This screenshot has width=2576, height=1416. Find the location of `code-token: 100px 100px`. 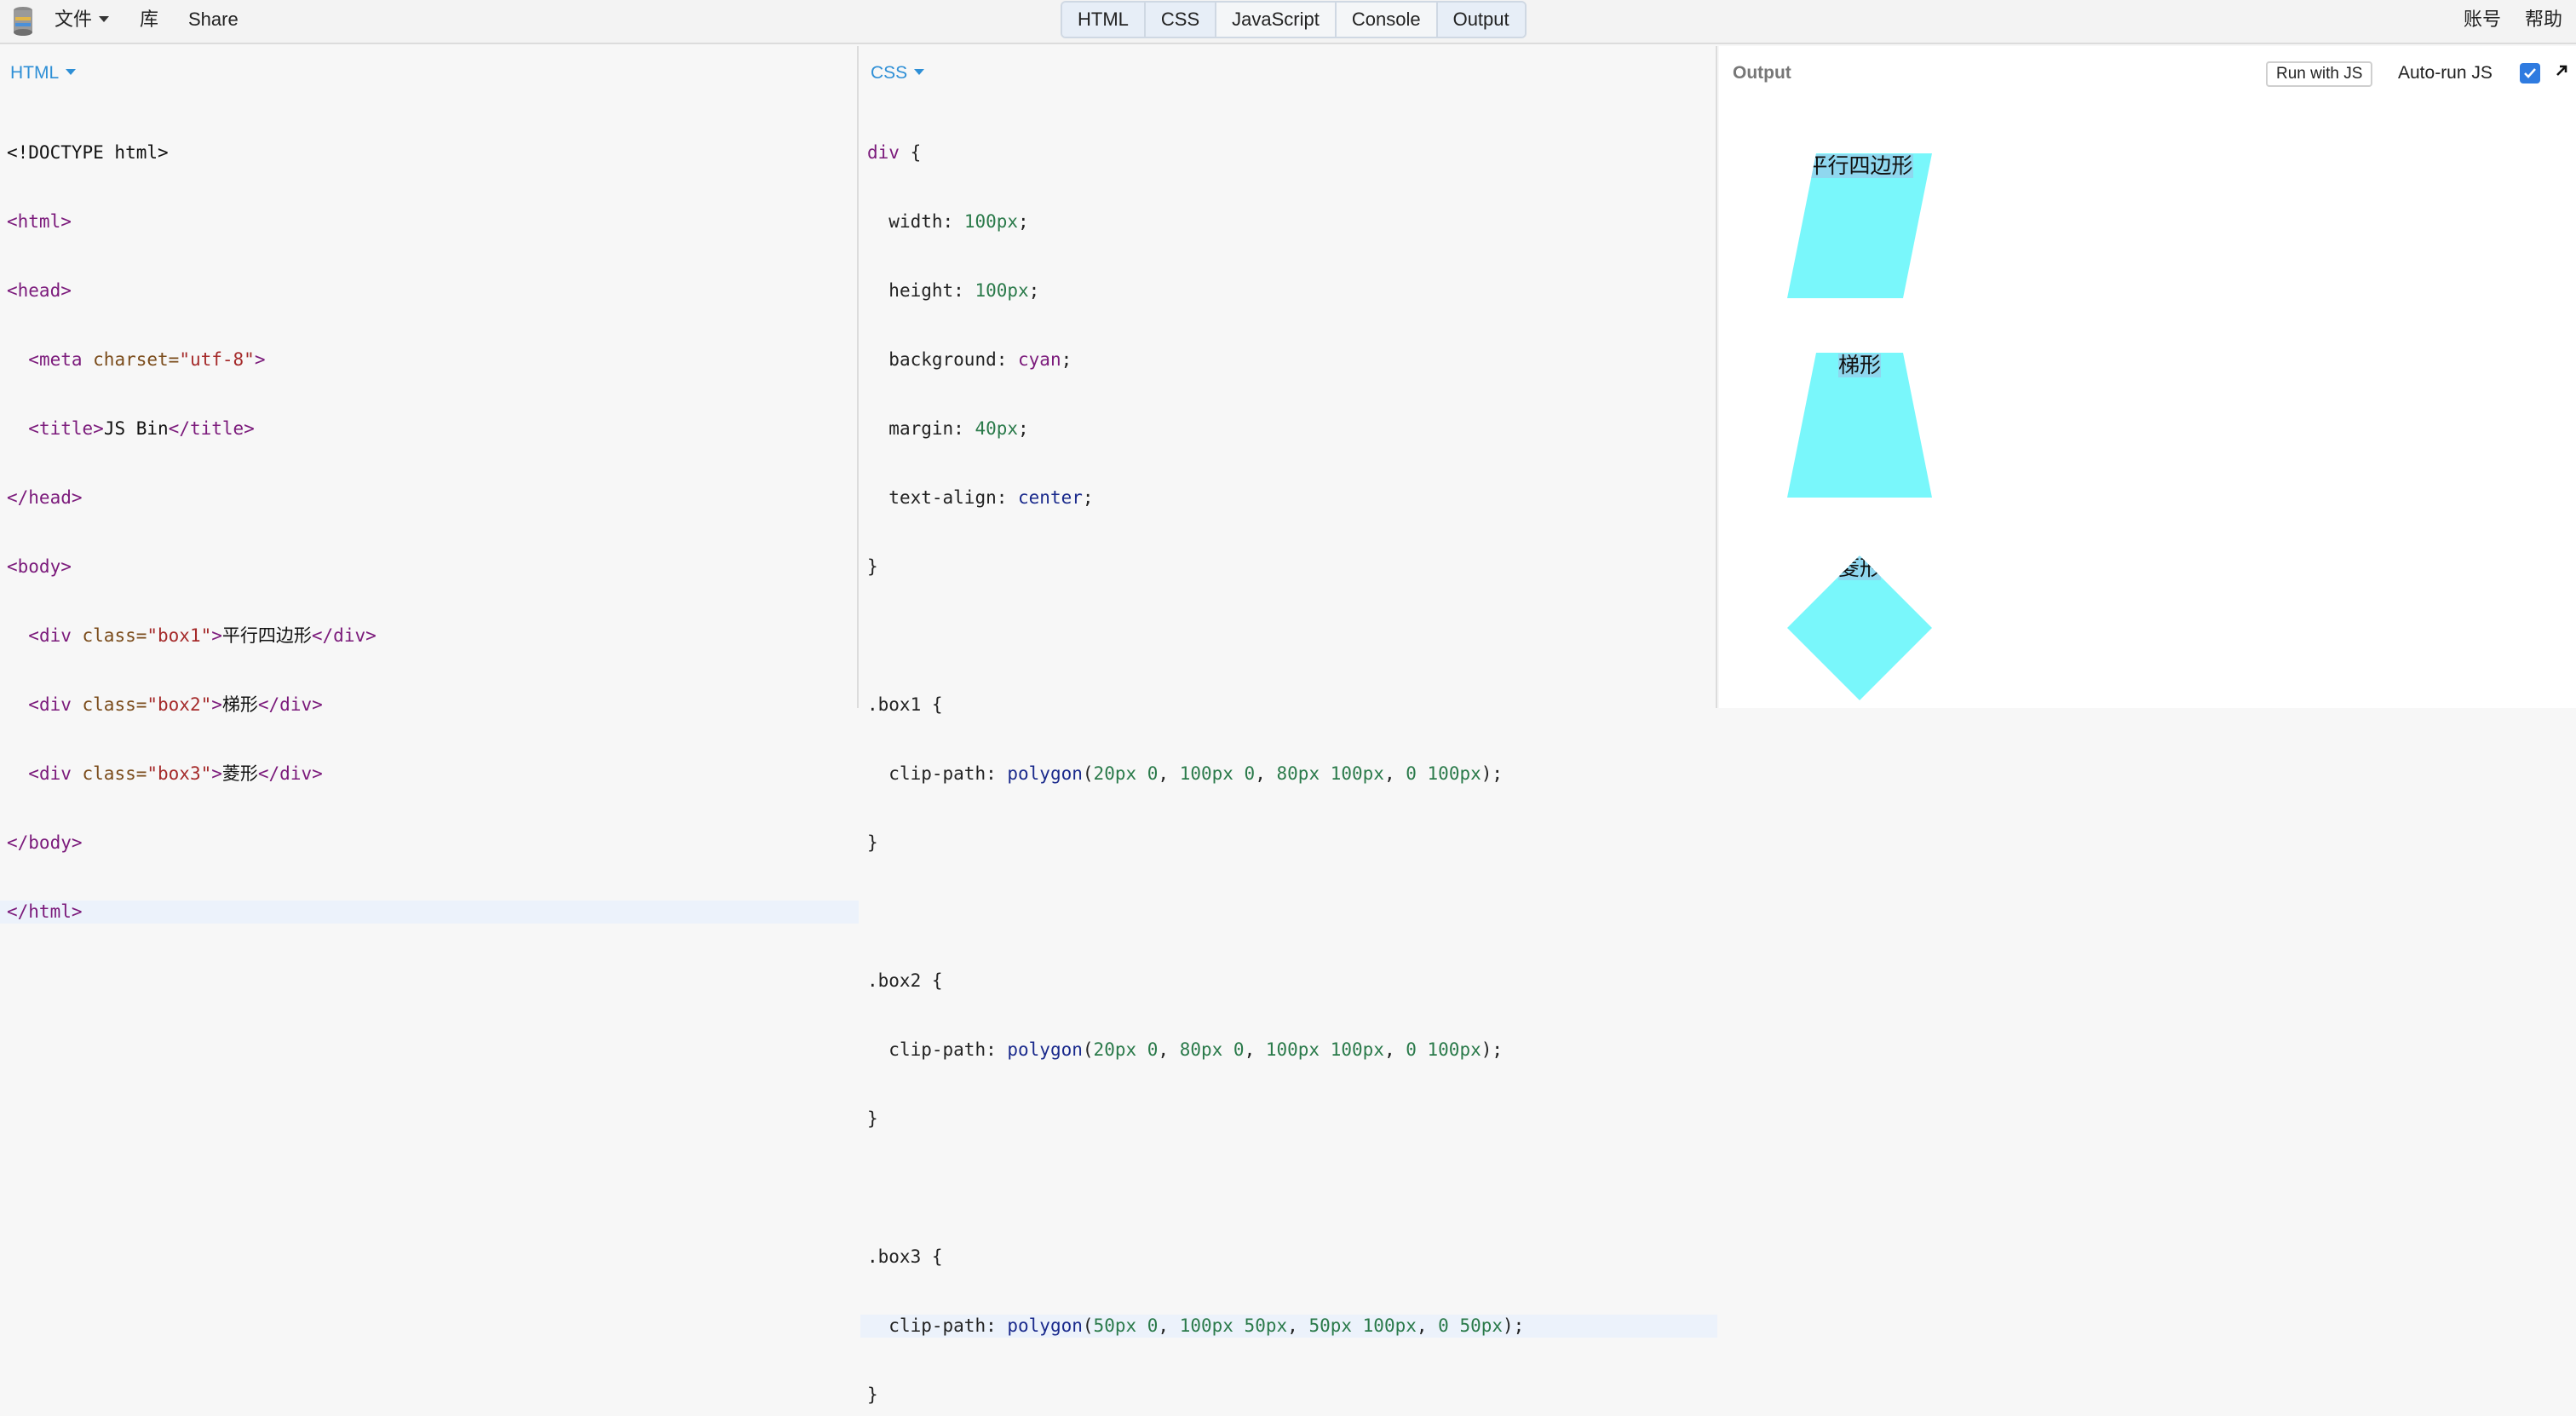

code-token: 100px 100px is located at coordinates (1325, 1049).